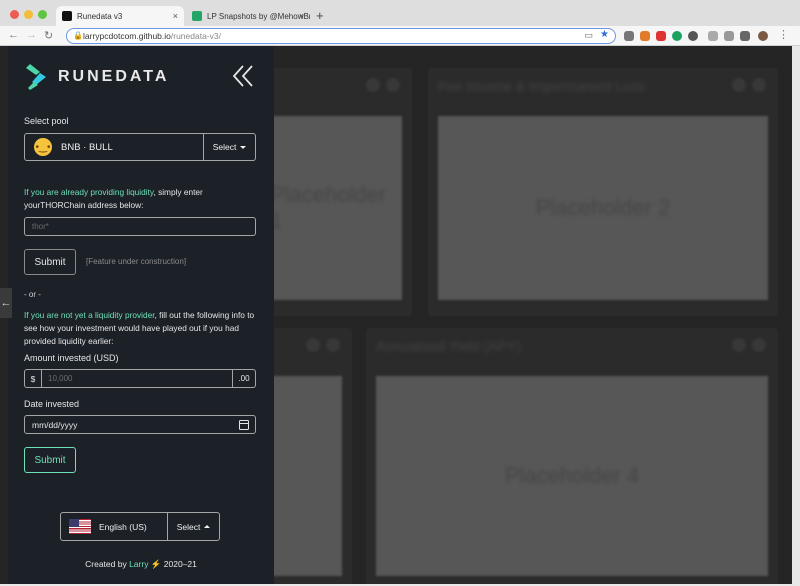 The image size is (800, 586). Describe the element at coordinates (677, 36) in the screenshot. I see `grammarly-icon` at that location.